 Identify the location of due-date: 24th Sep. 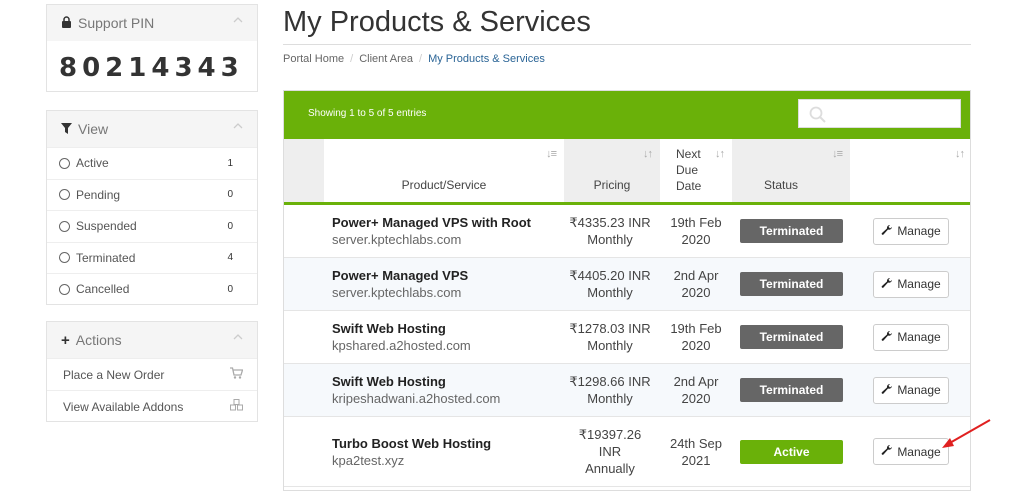
(696, 443).